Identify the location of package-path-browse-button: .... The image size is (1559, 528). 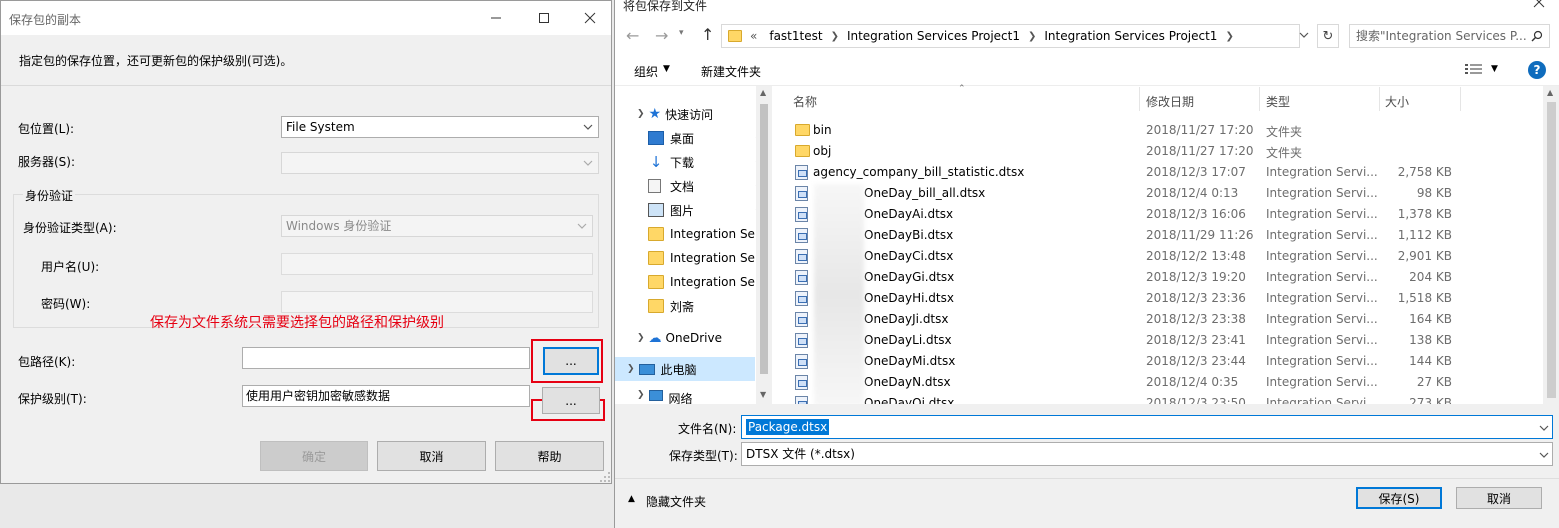
(571, 361).